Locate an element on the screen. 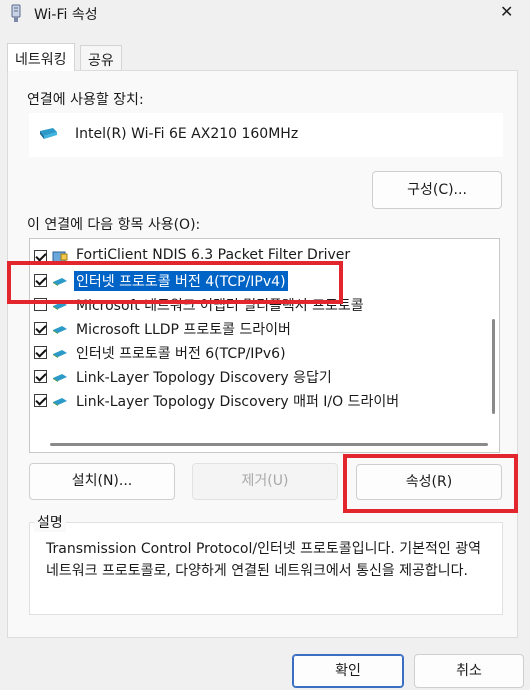 The width and height of the screenshot is (530, 690). network-properties-icon is located at coordinates (16, 13).